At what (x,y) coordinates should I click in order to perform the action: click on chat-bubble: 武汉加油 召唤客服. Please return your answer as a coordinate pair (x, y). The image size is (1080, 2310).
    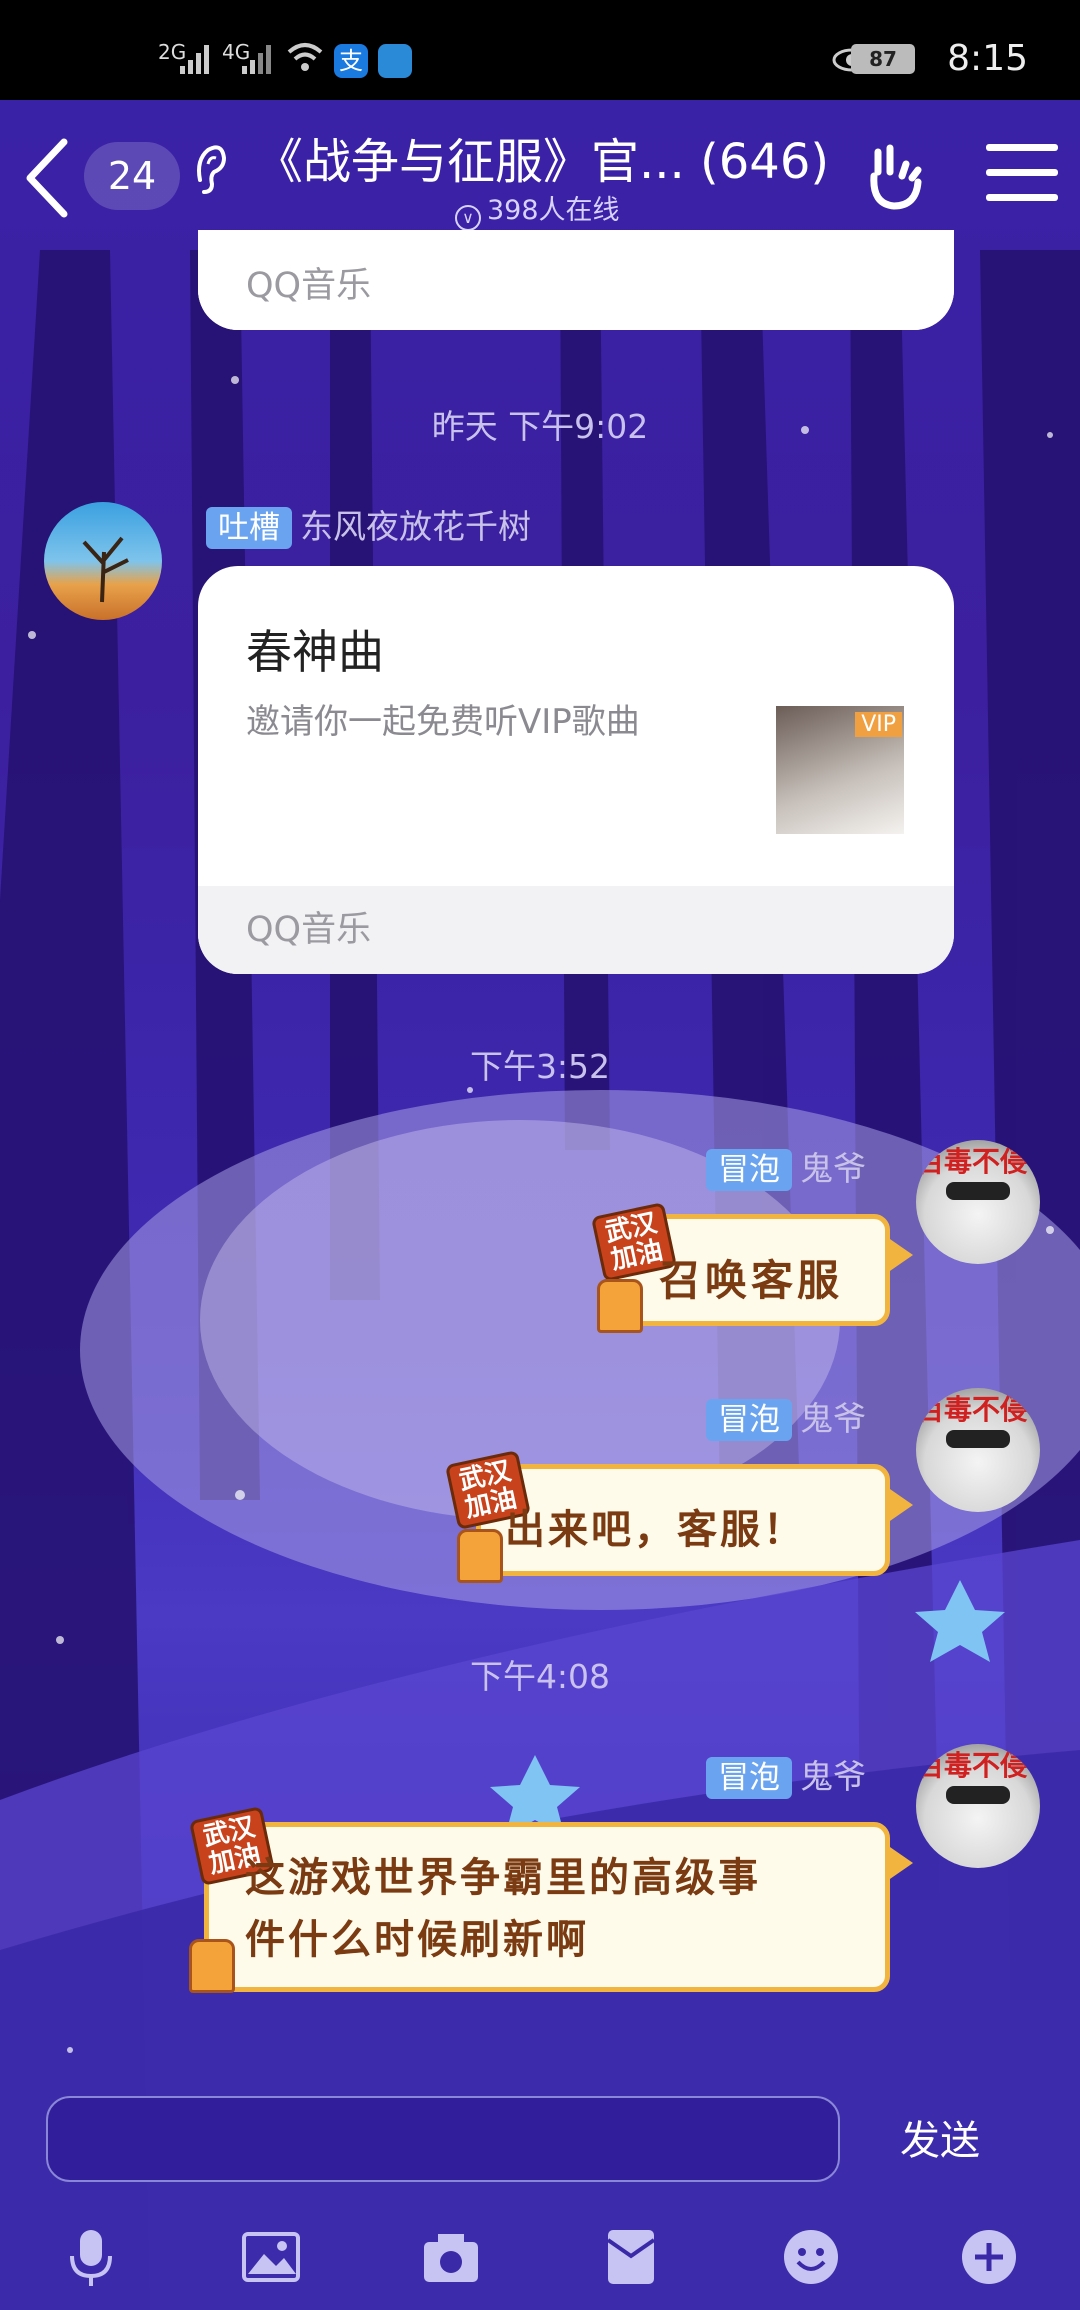
    Looking at the image, I should click on (751, 1267).